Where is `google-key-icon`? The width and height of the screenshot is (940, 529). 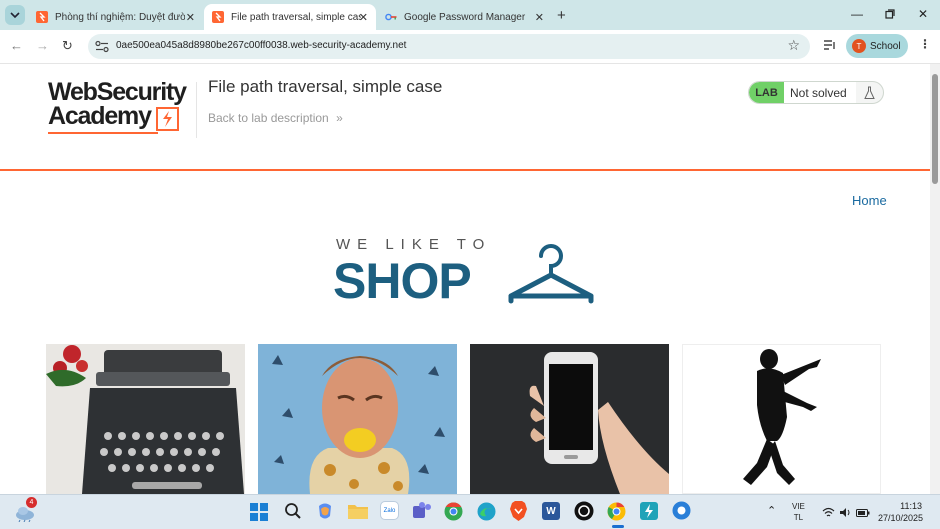
google-key-icon is located at coordinates (391, 17).